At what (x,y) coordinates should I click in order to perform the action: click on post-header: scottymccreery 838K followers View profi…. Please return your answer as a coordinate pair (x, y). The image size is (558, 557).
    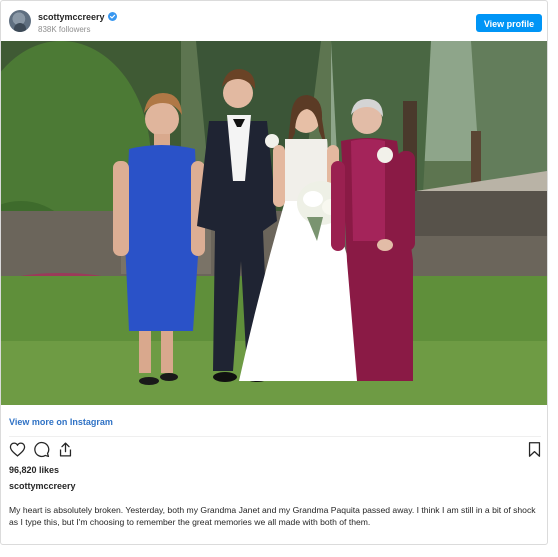
    Looking at the image, I should click on (274, 21).